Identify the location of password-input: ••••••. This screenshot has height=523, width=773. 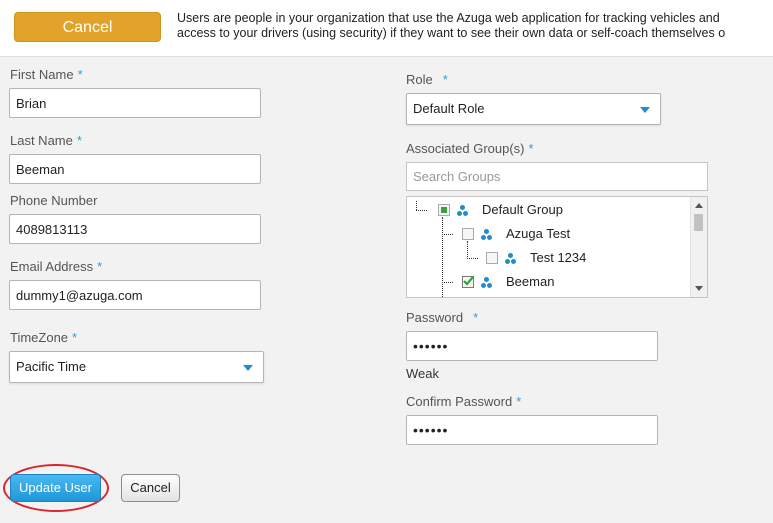
(532, 346).